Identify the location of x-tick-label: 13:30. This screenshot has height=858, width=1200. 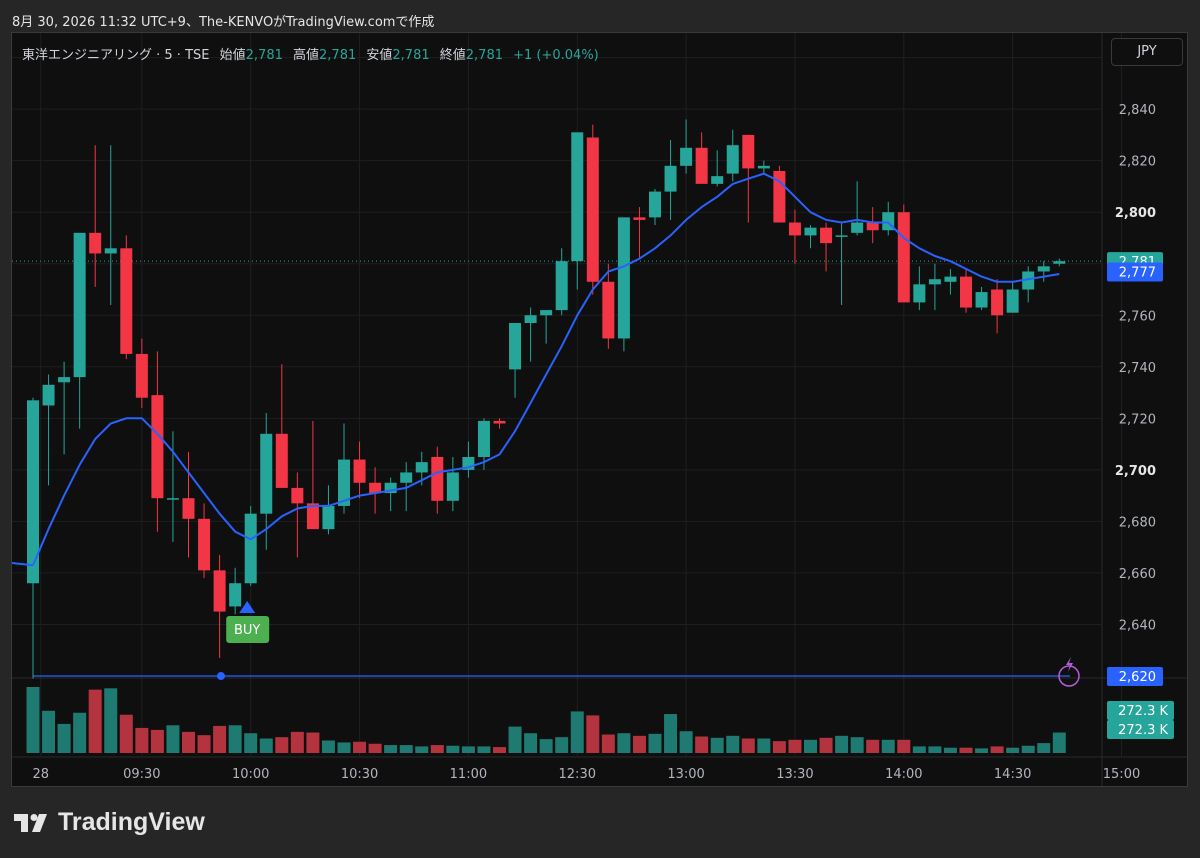
(794, 774).